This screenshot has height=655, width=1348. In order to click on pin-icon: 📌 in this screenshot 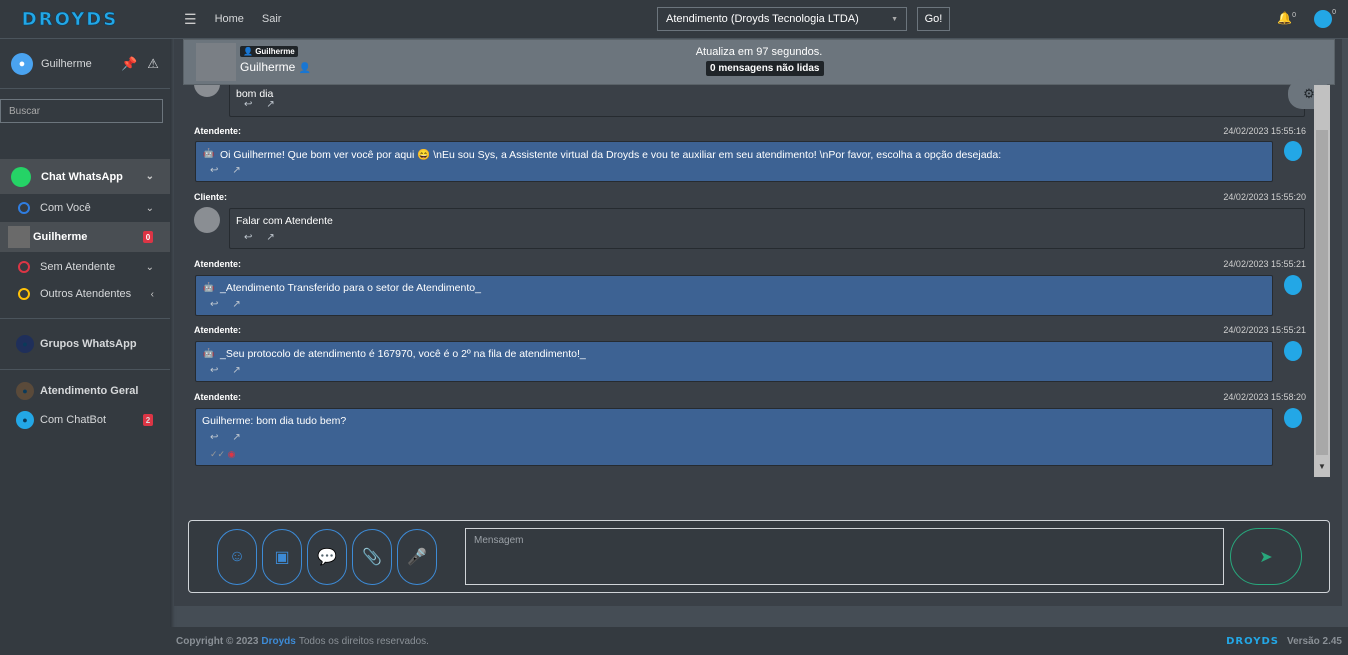, I will do `click(129, 64)`.